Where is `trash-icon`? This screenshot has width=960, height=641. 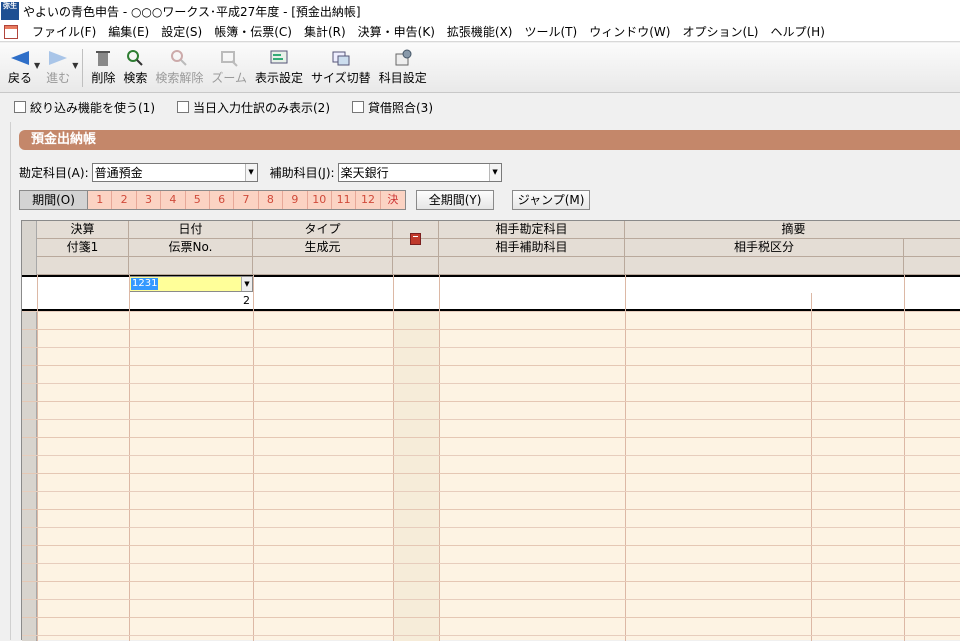 trash-icon is located at coordinates (103, 58).